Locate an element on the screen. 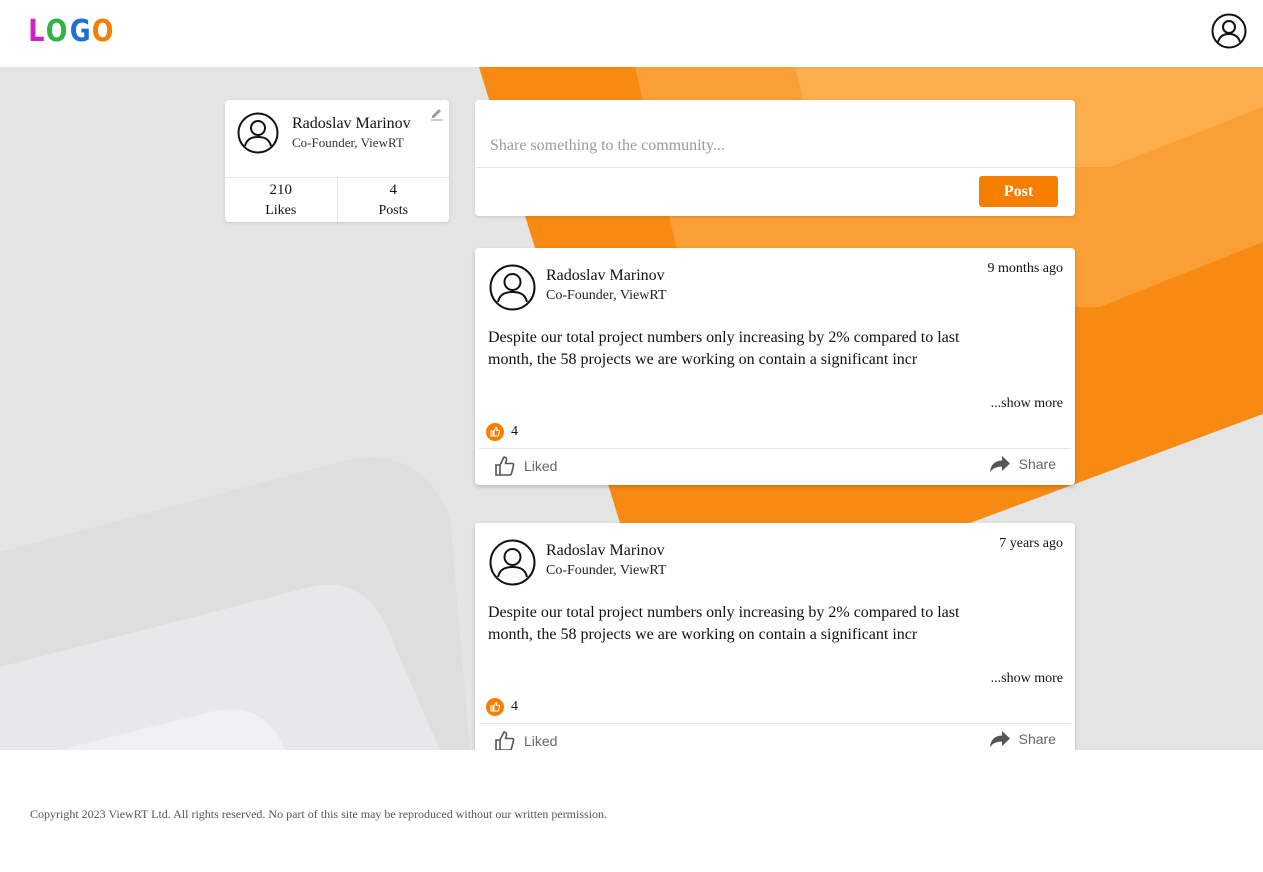 The width and height of the screenshot is (1263, 872). profile-role: Co-Founder, ViewRT is located at coordinates (348, 142).